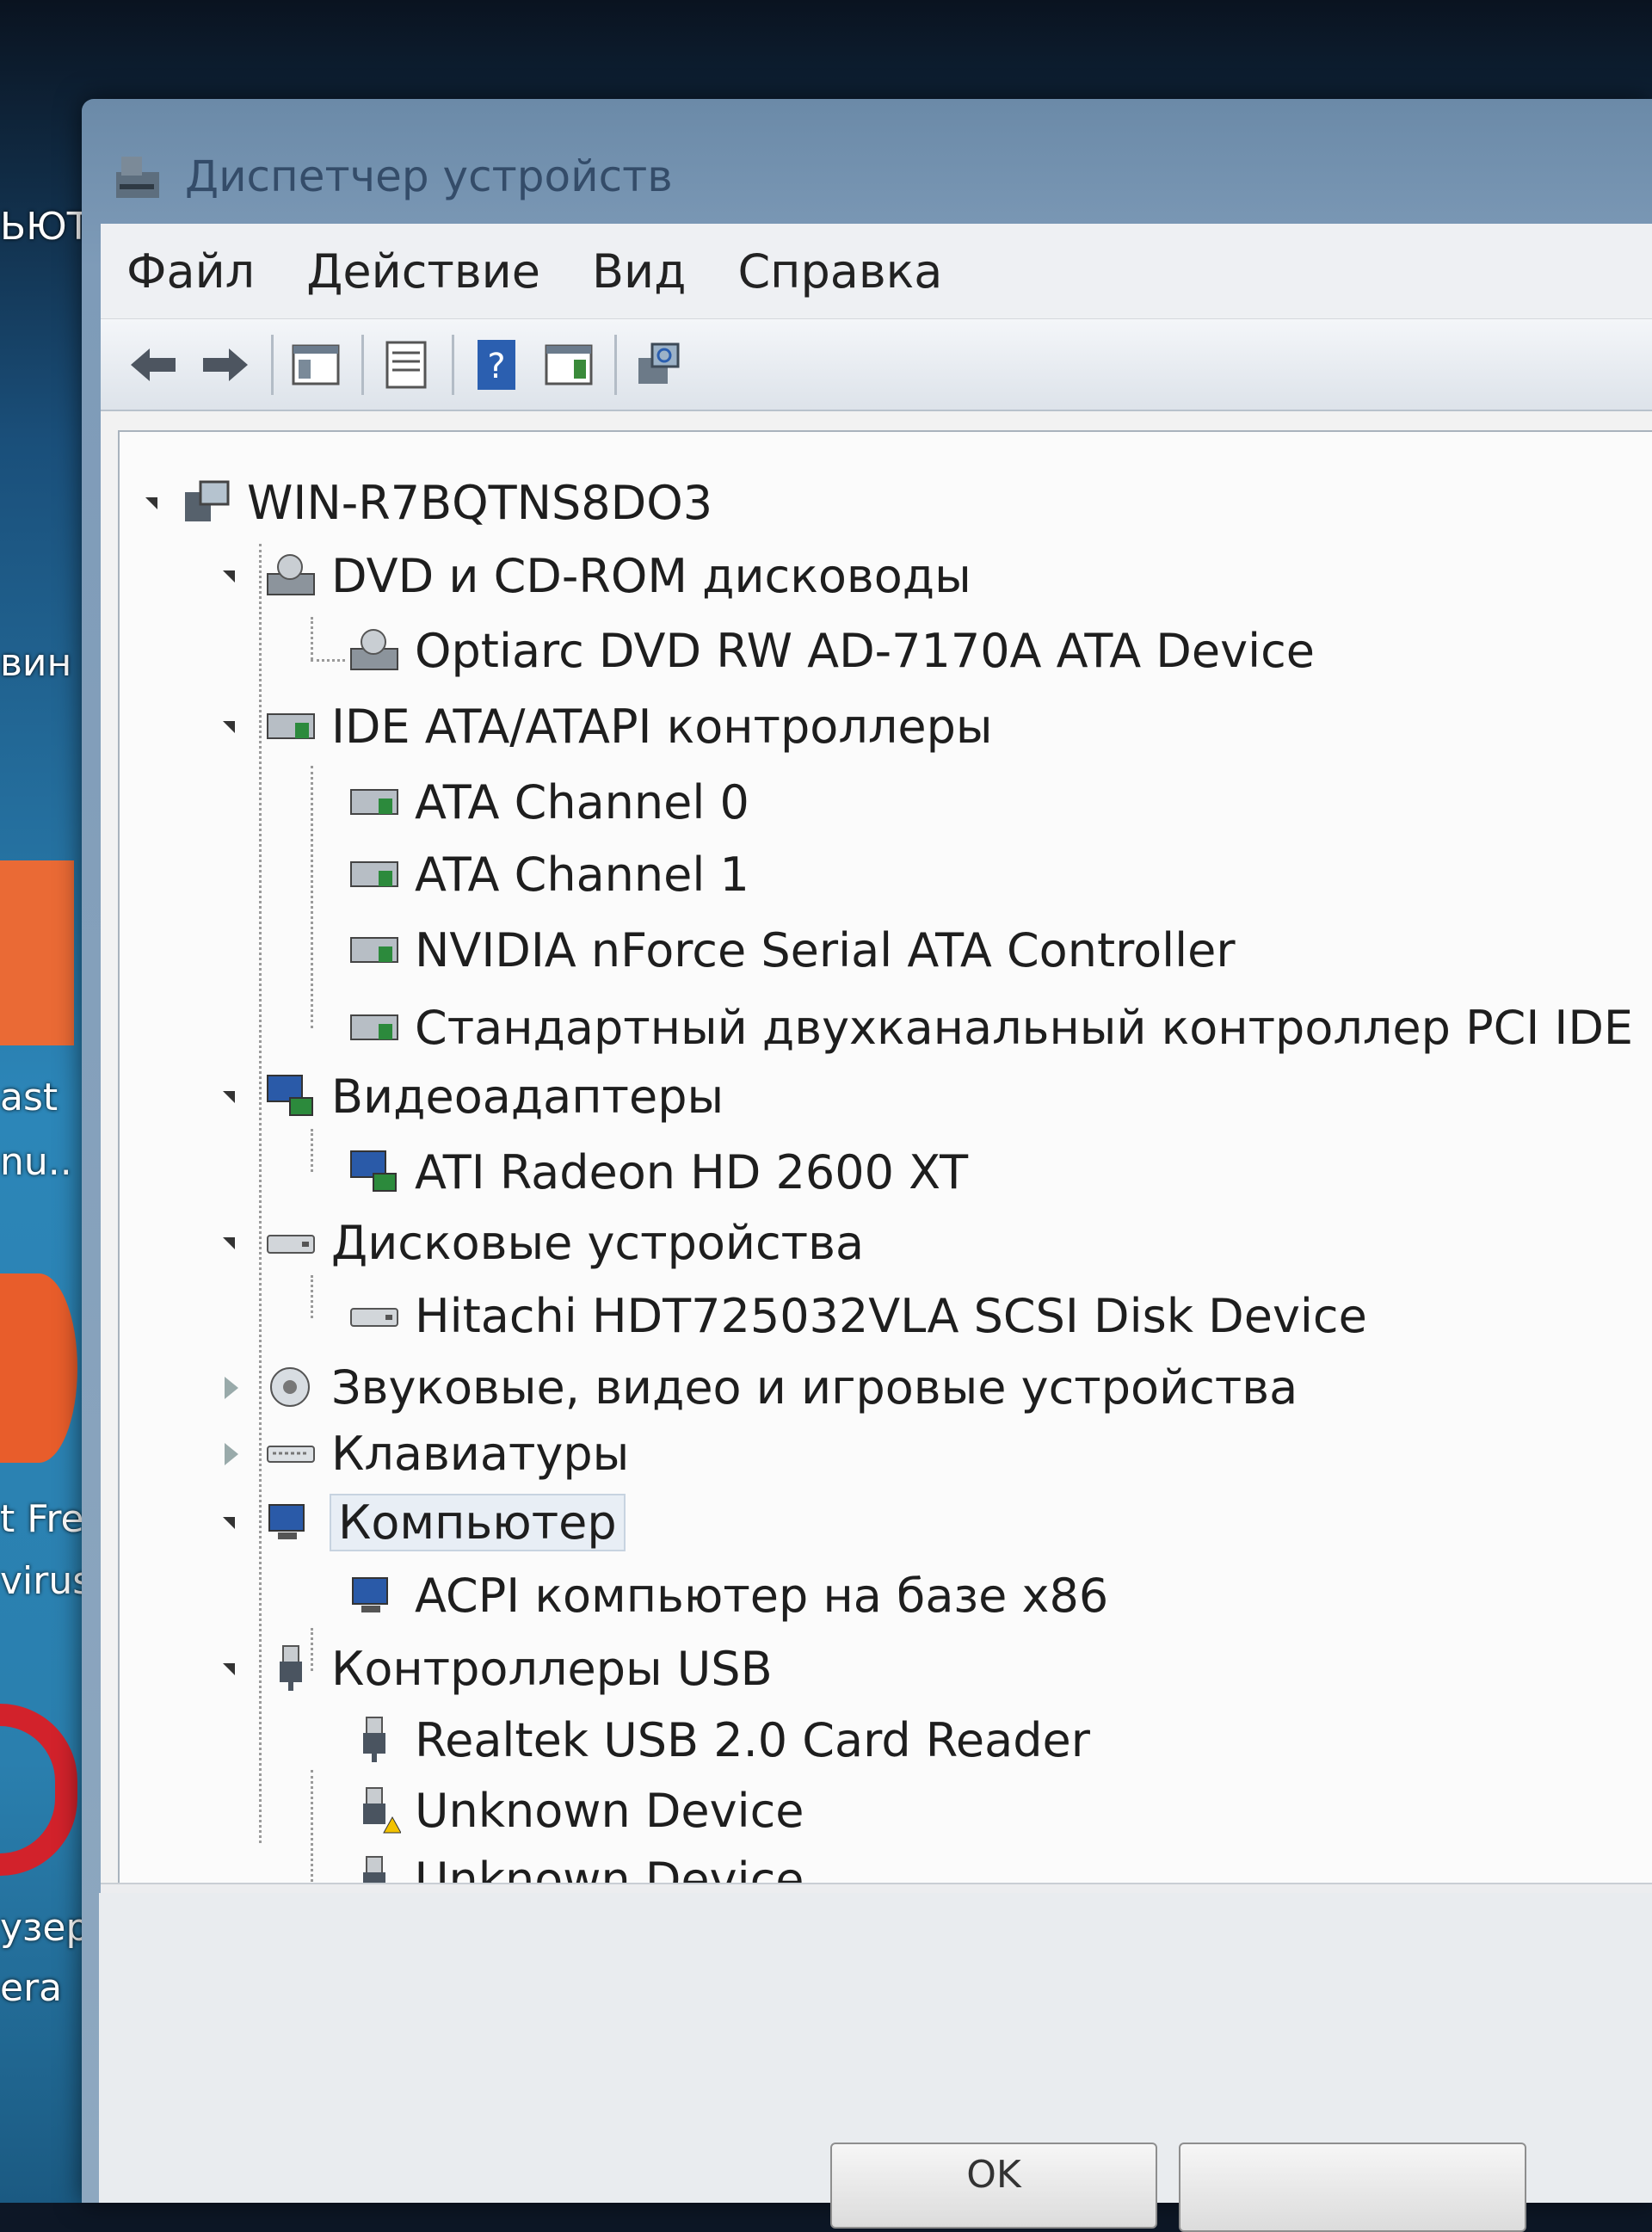  I want to click on tree-category: Звуковые, видео и игровые устройства, so click(760, 1387).